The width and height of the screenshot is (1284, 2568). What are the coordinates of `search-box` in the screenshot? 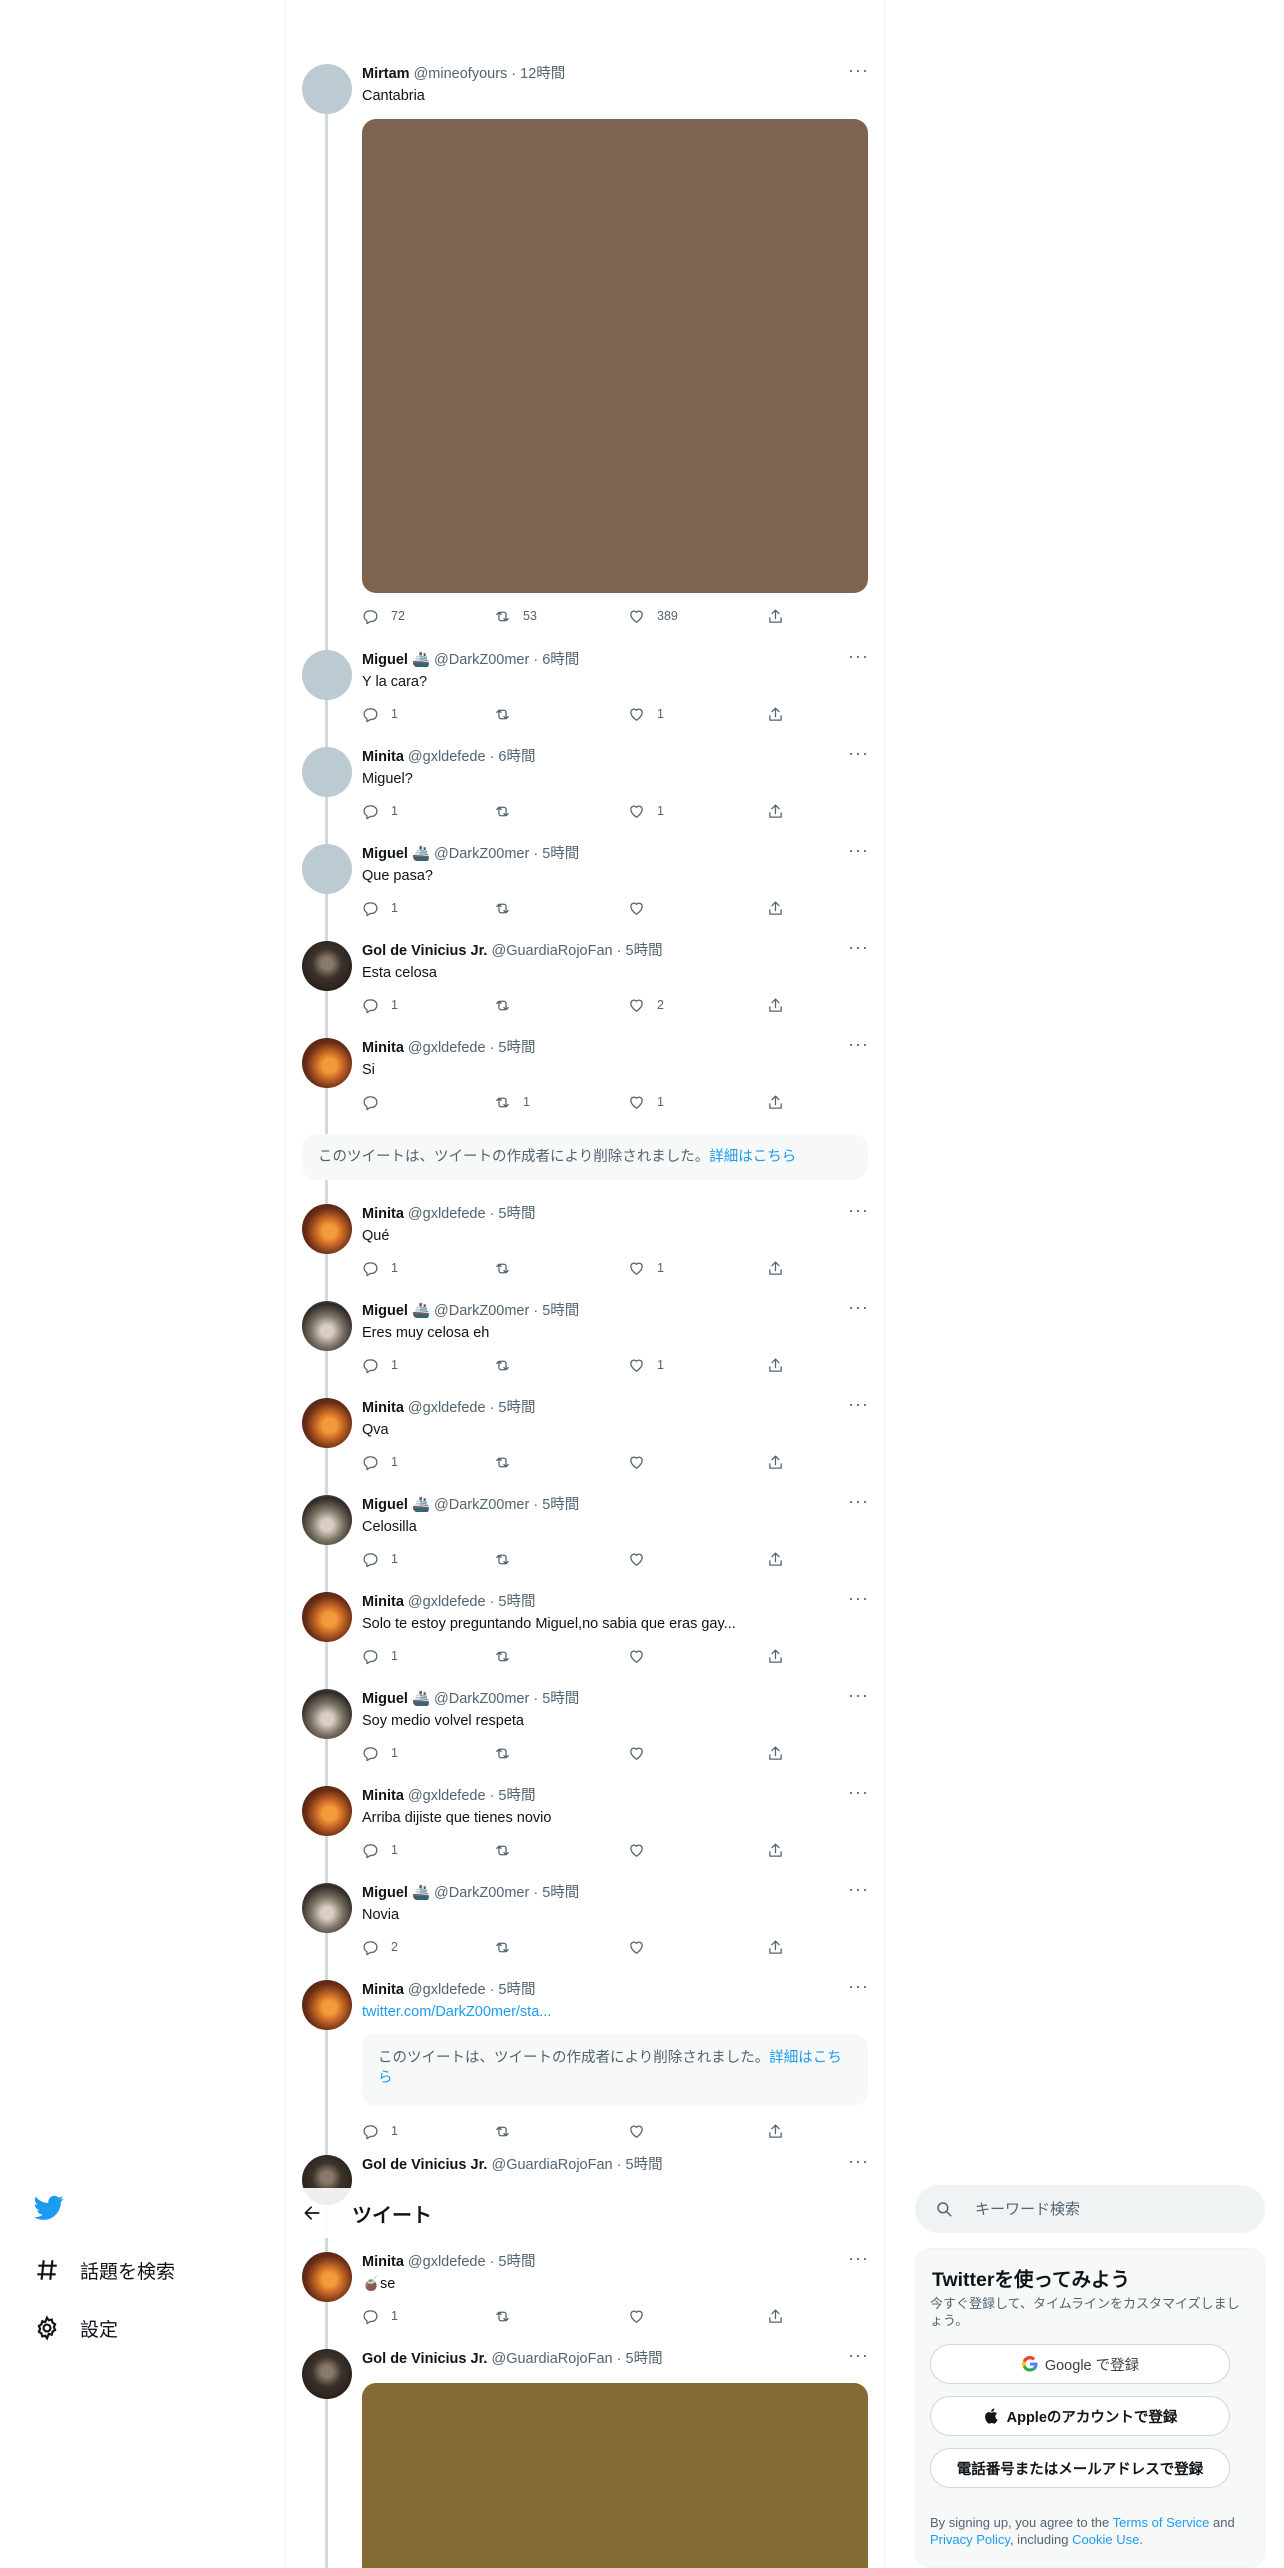 It's located at (1090, 2209).